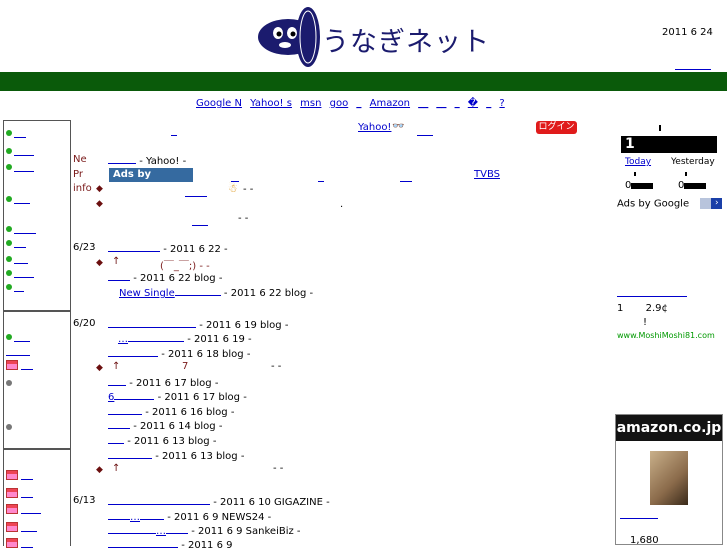 The height and width of the screenshot is (551, 727). What do you see at coordinates (457, 103) in the screenshot?
I see `search-link-7: _` at bounding box center [457, 103].